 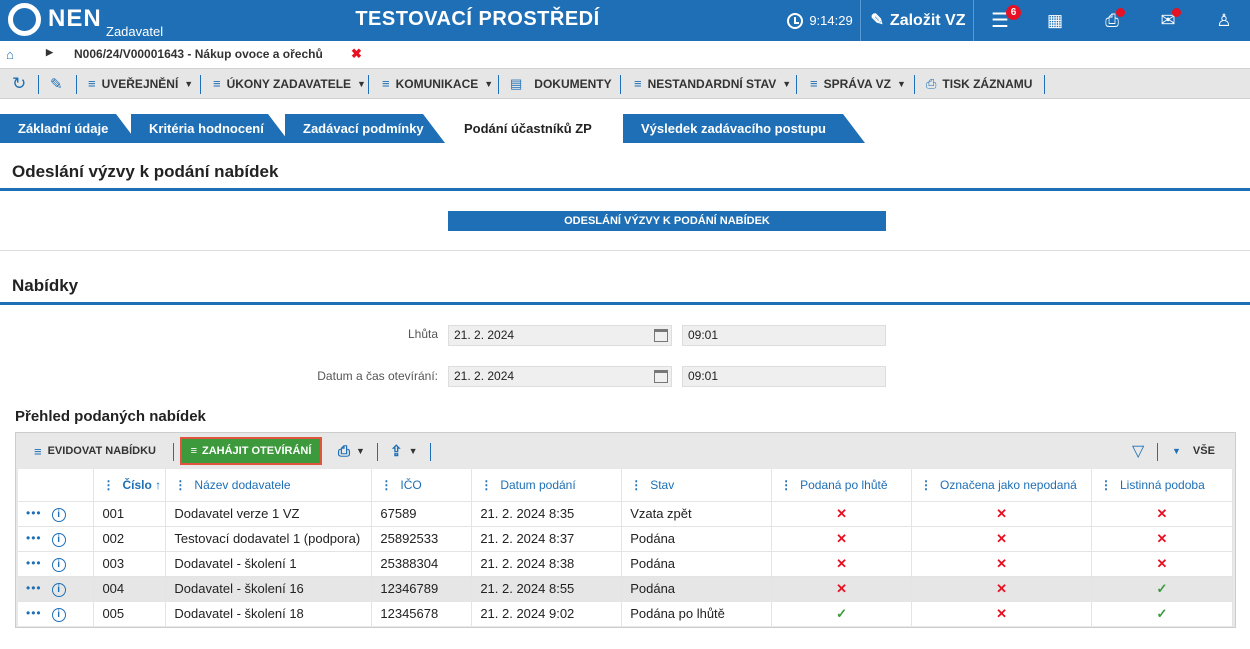 I want to click on export-icon: ⇪, so click(x=396, y=451).